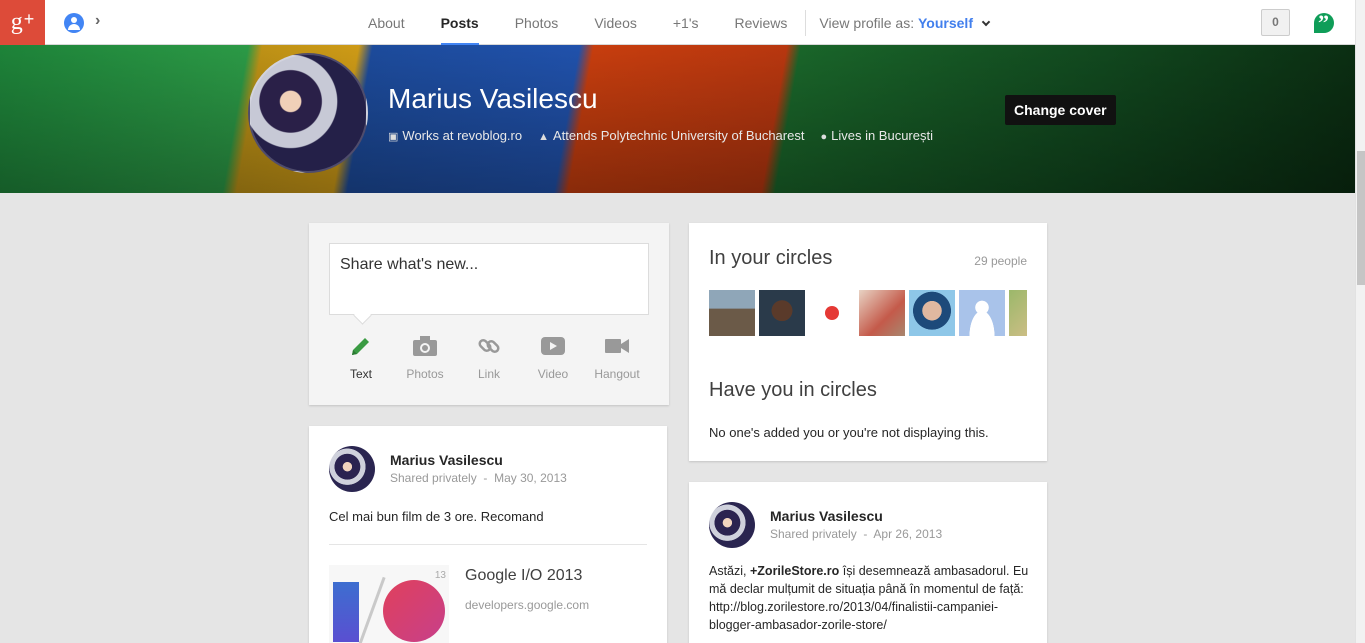 The image size is (1365, 643). Describe the element at coordinates (460, 22) in the screenshot. I see `tab-posts: Posts` at that location.